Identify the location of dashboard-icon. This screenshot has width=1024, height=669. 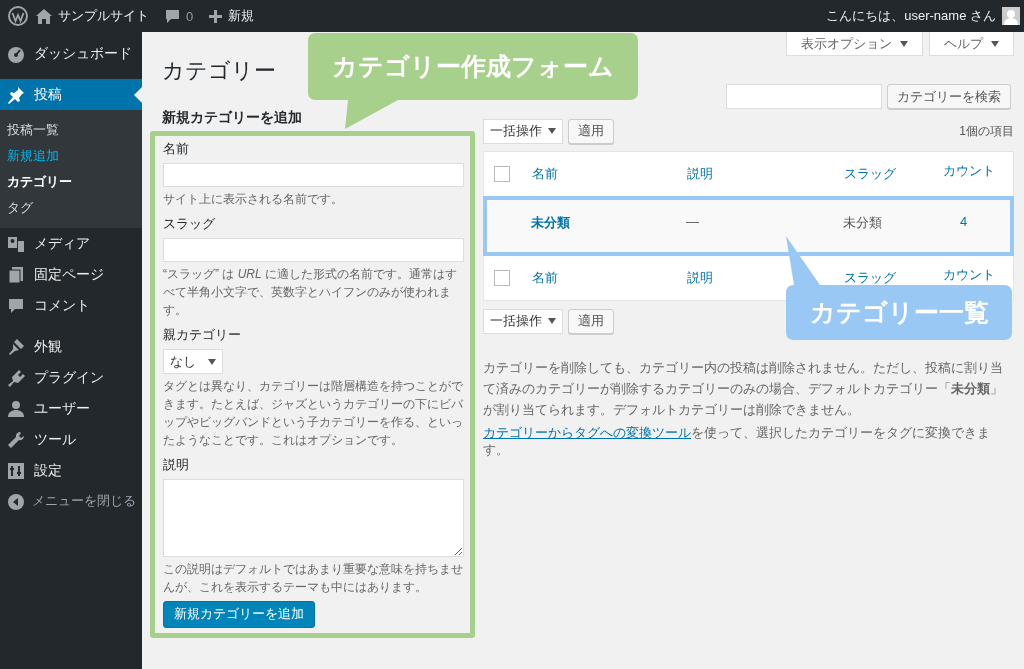
(16, 53).